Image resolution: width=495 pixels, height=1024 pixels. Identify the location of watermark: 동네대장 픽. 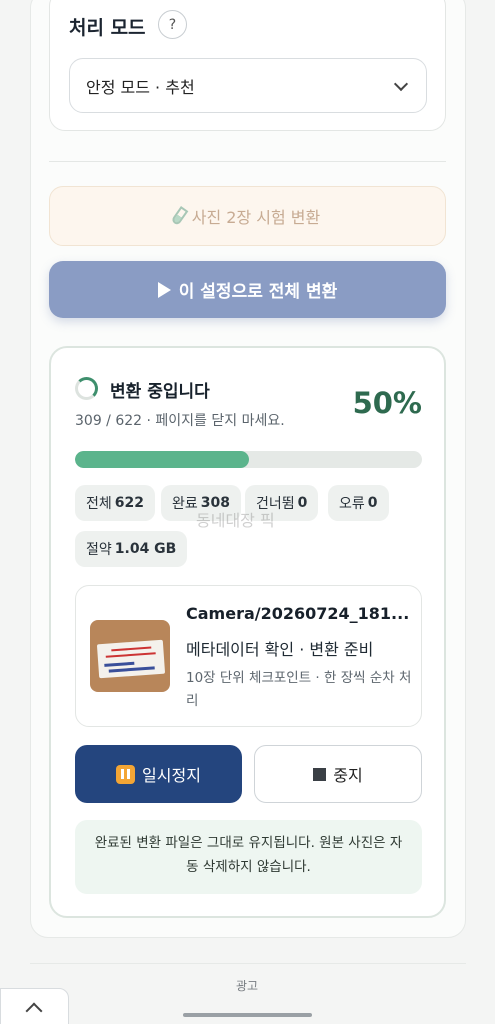
(235, 520).